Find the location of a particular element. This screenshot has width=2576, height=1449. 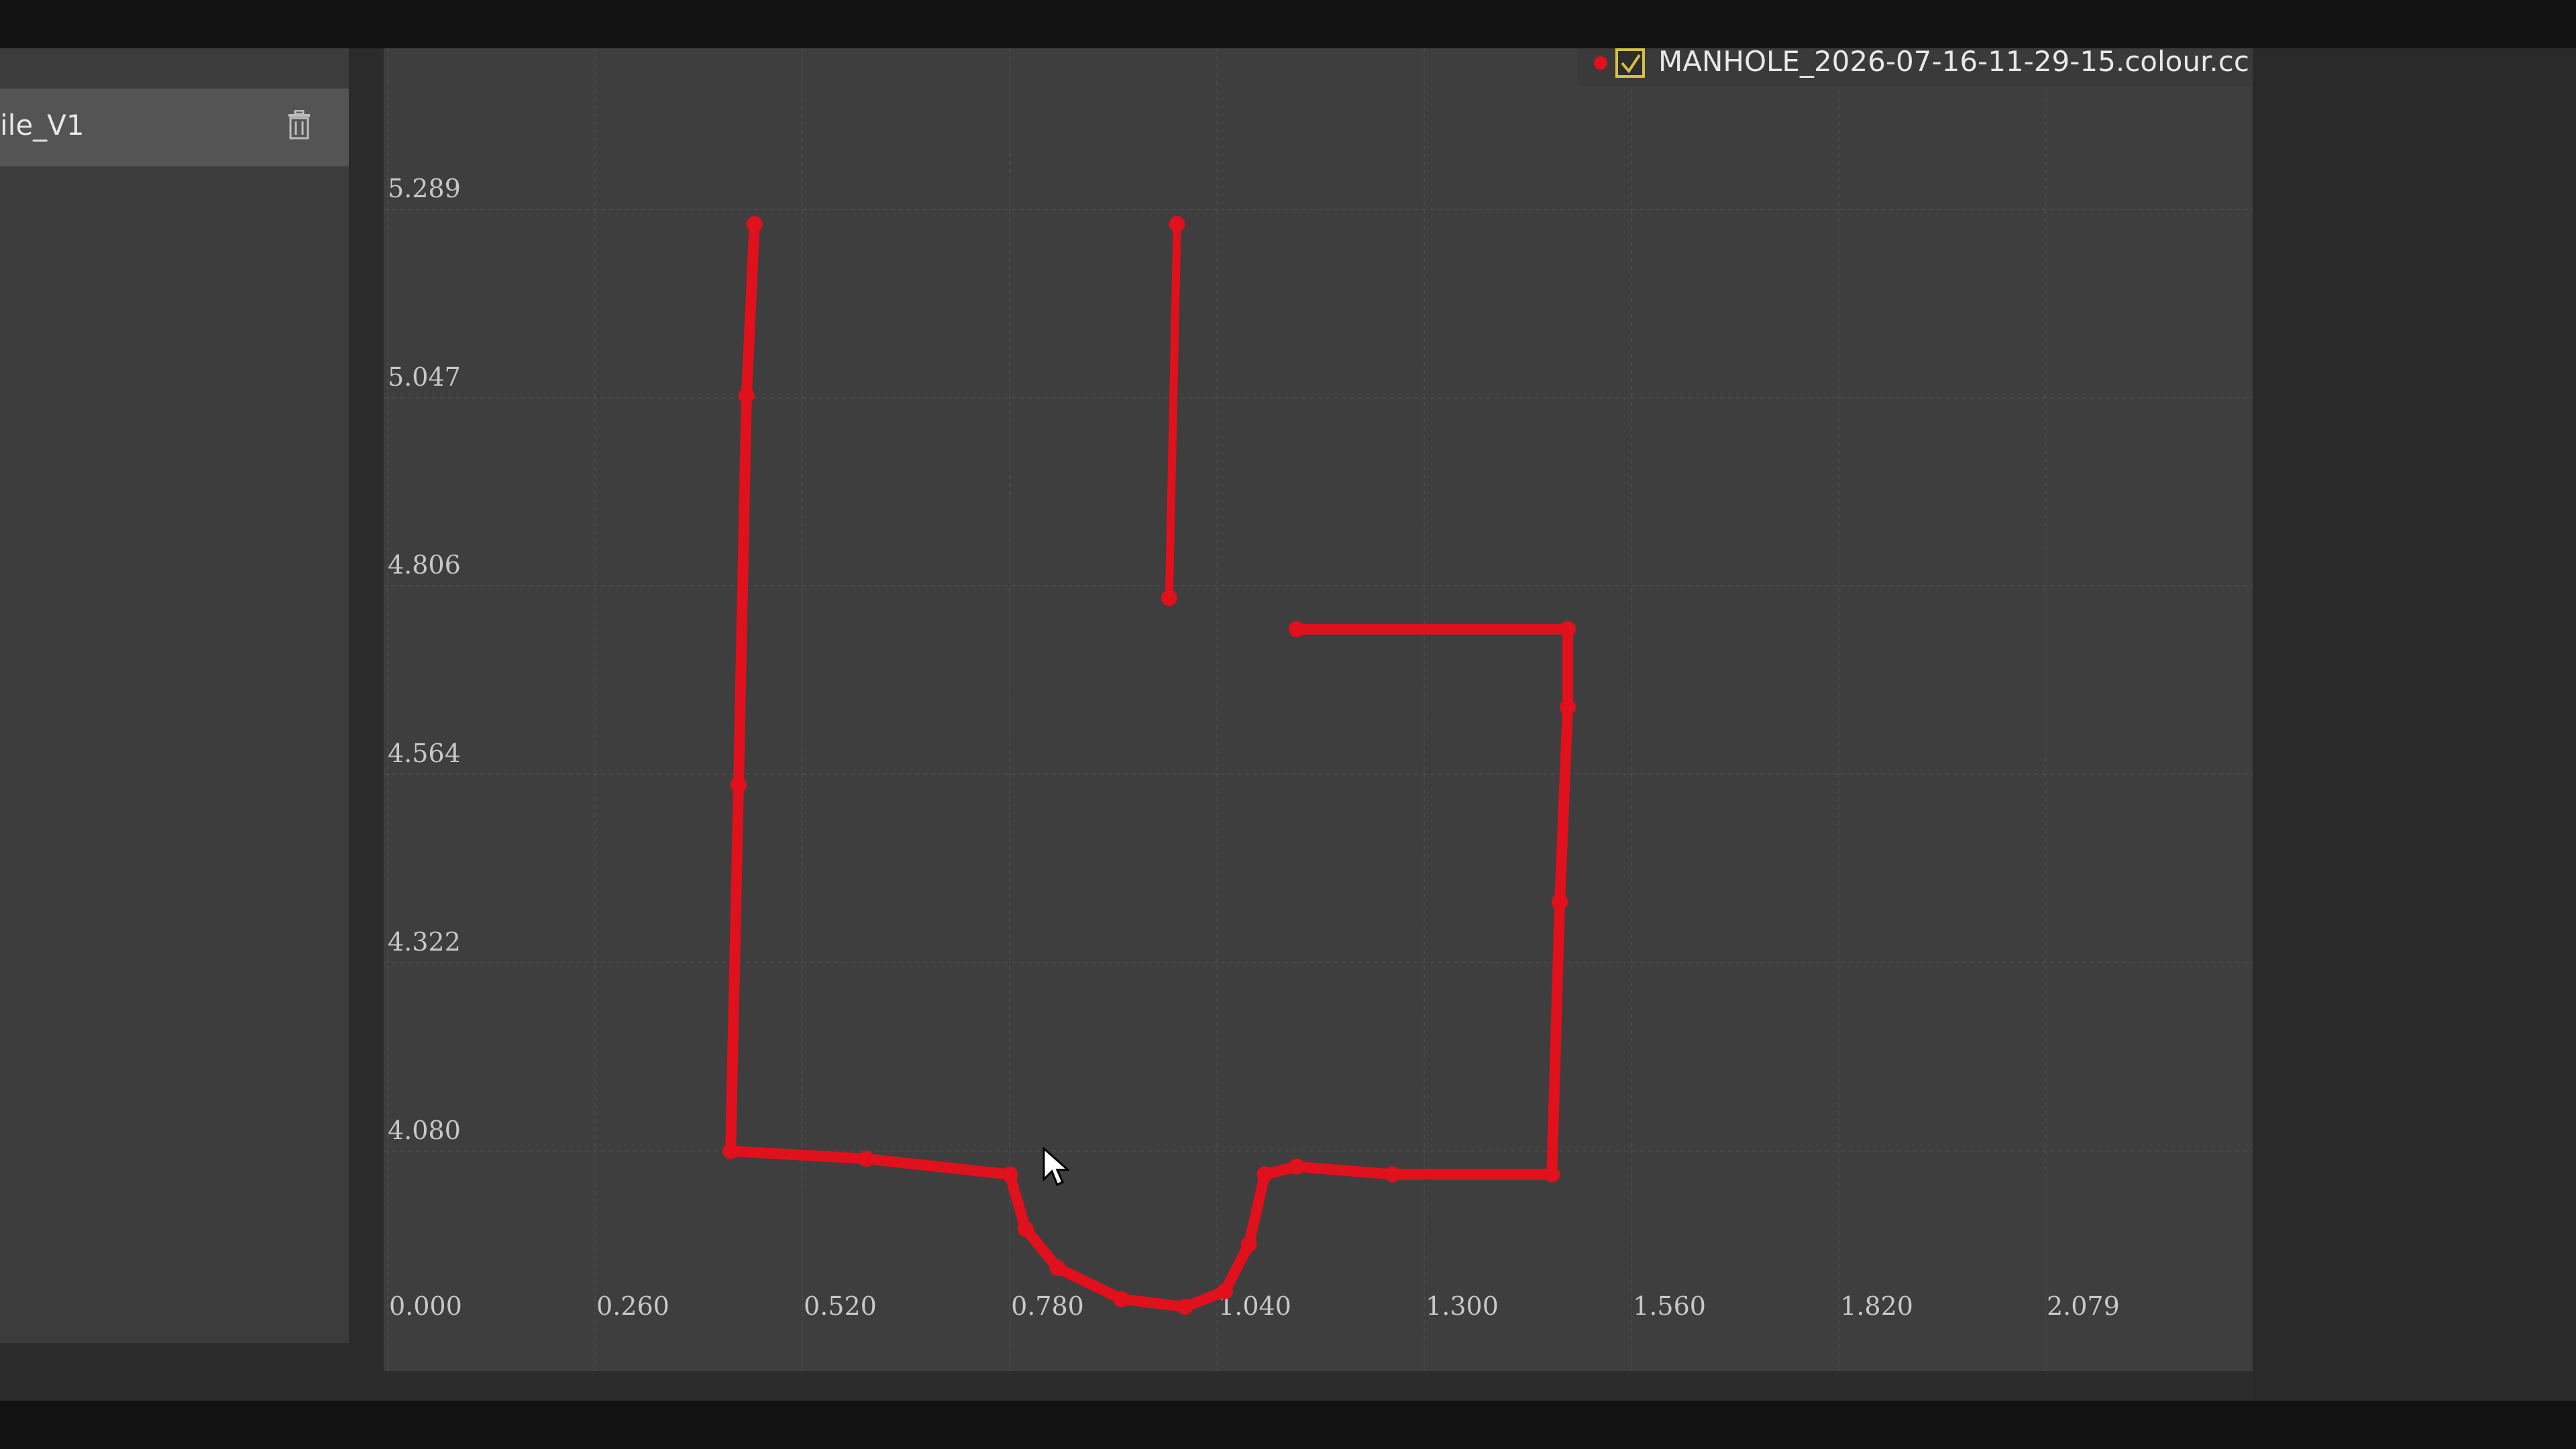

layers-panel: ile_V1 is located at coordinates (176, 695).